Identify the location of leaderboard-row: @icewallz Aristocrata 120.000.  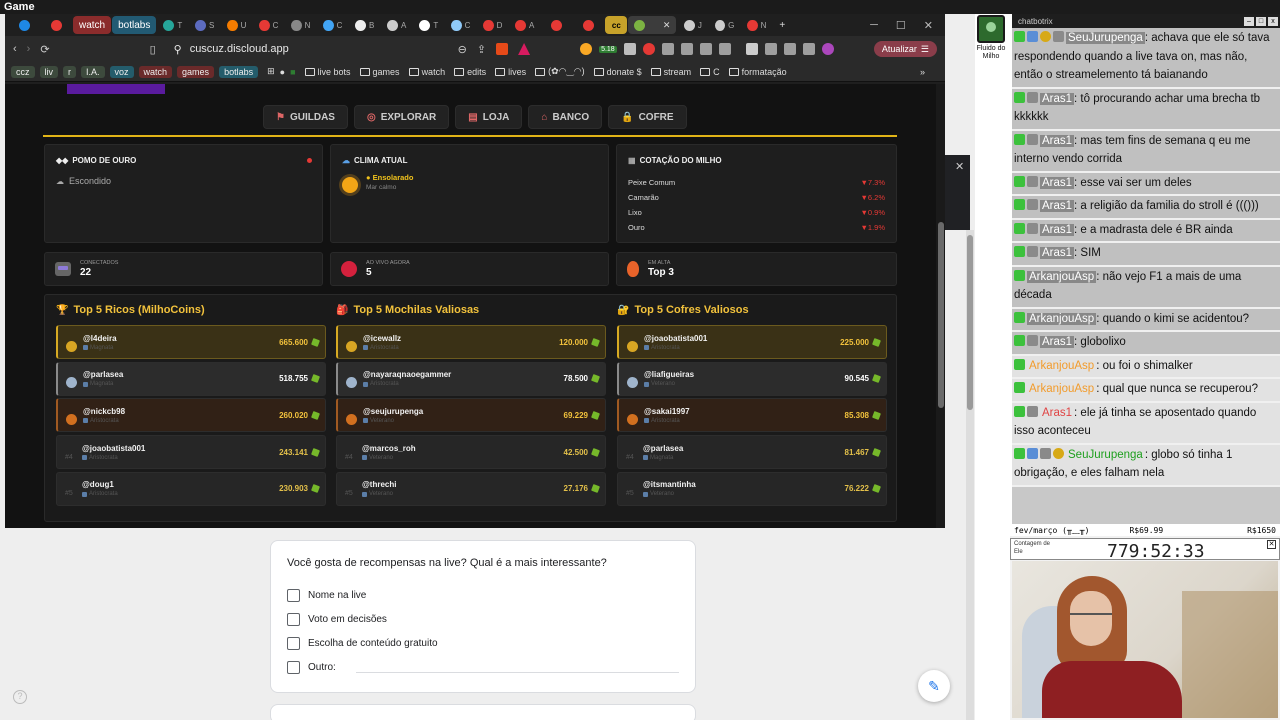
(471, 342).